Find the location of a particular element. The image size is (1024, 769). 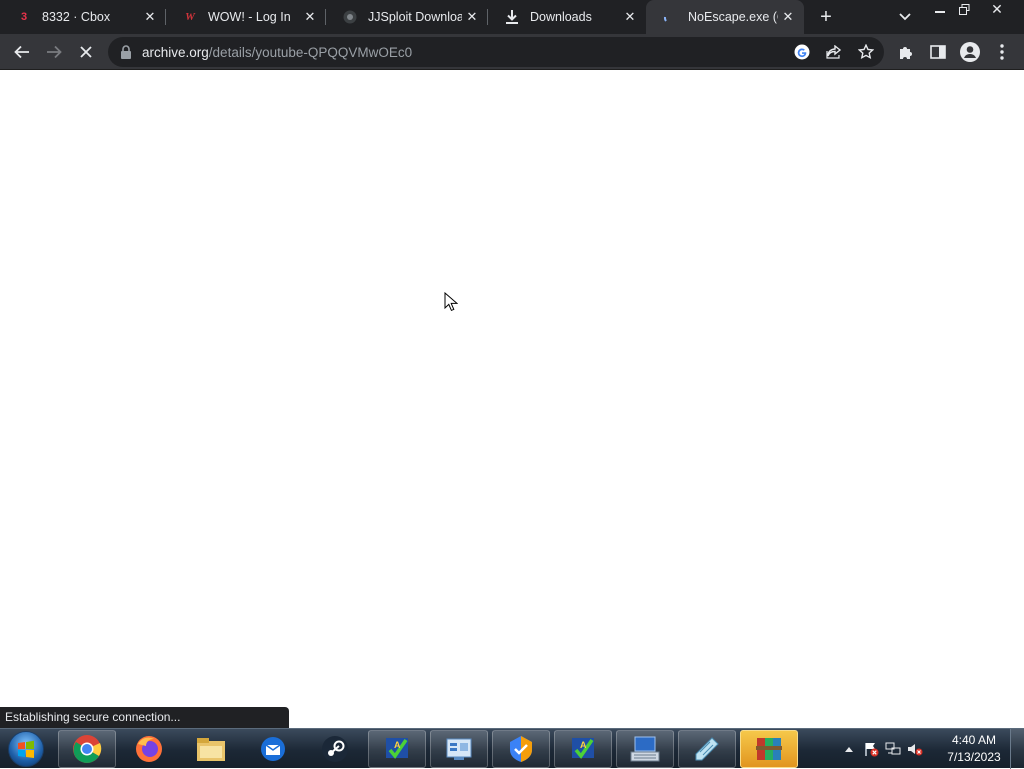

checker-app-icon-2: A is located at coordinates (583, 749).